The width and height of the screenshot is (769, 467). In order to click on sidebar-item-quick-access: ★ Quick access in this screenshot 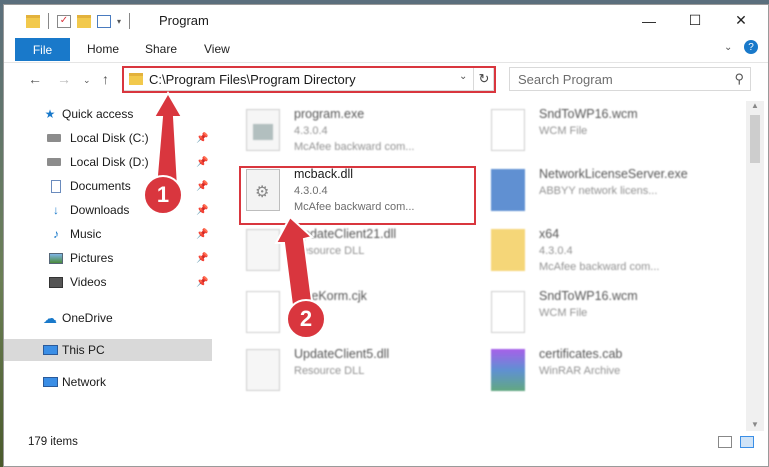, I will do `click(108, 114)`.